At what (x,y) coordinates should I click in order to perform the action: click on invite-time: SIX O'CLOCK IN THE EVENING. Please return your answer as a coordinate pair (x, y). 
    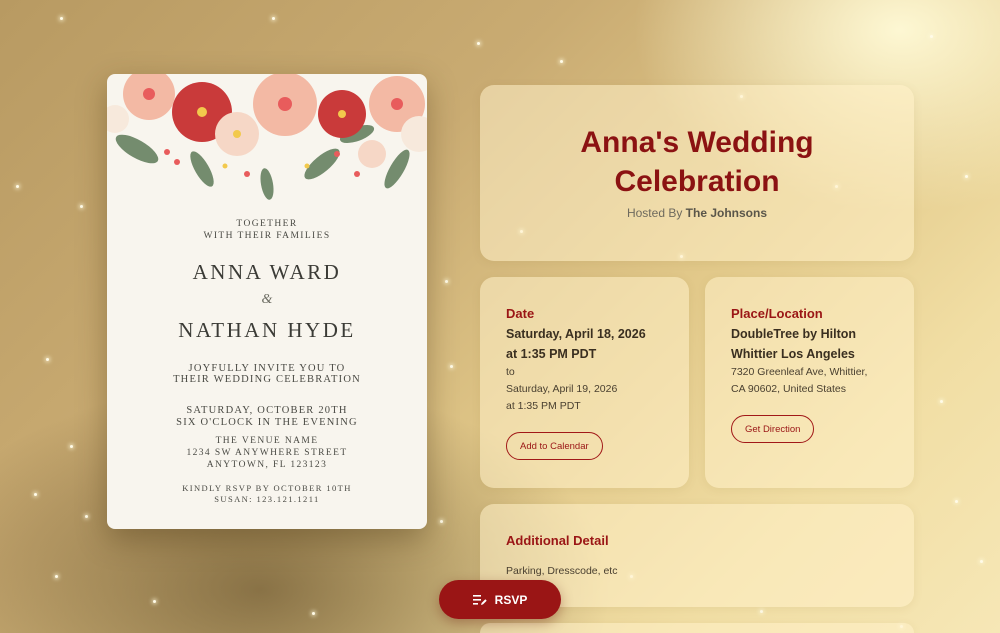
    Looking at the image, I should click on (267, 422).